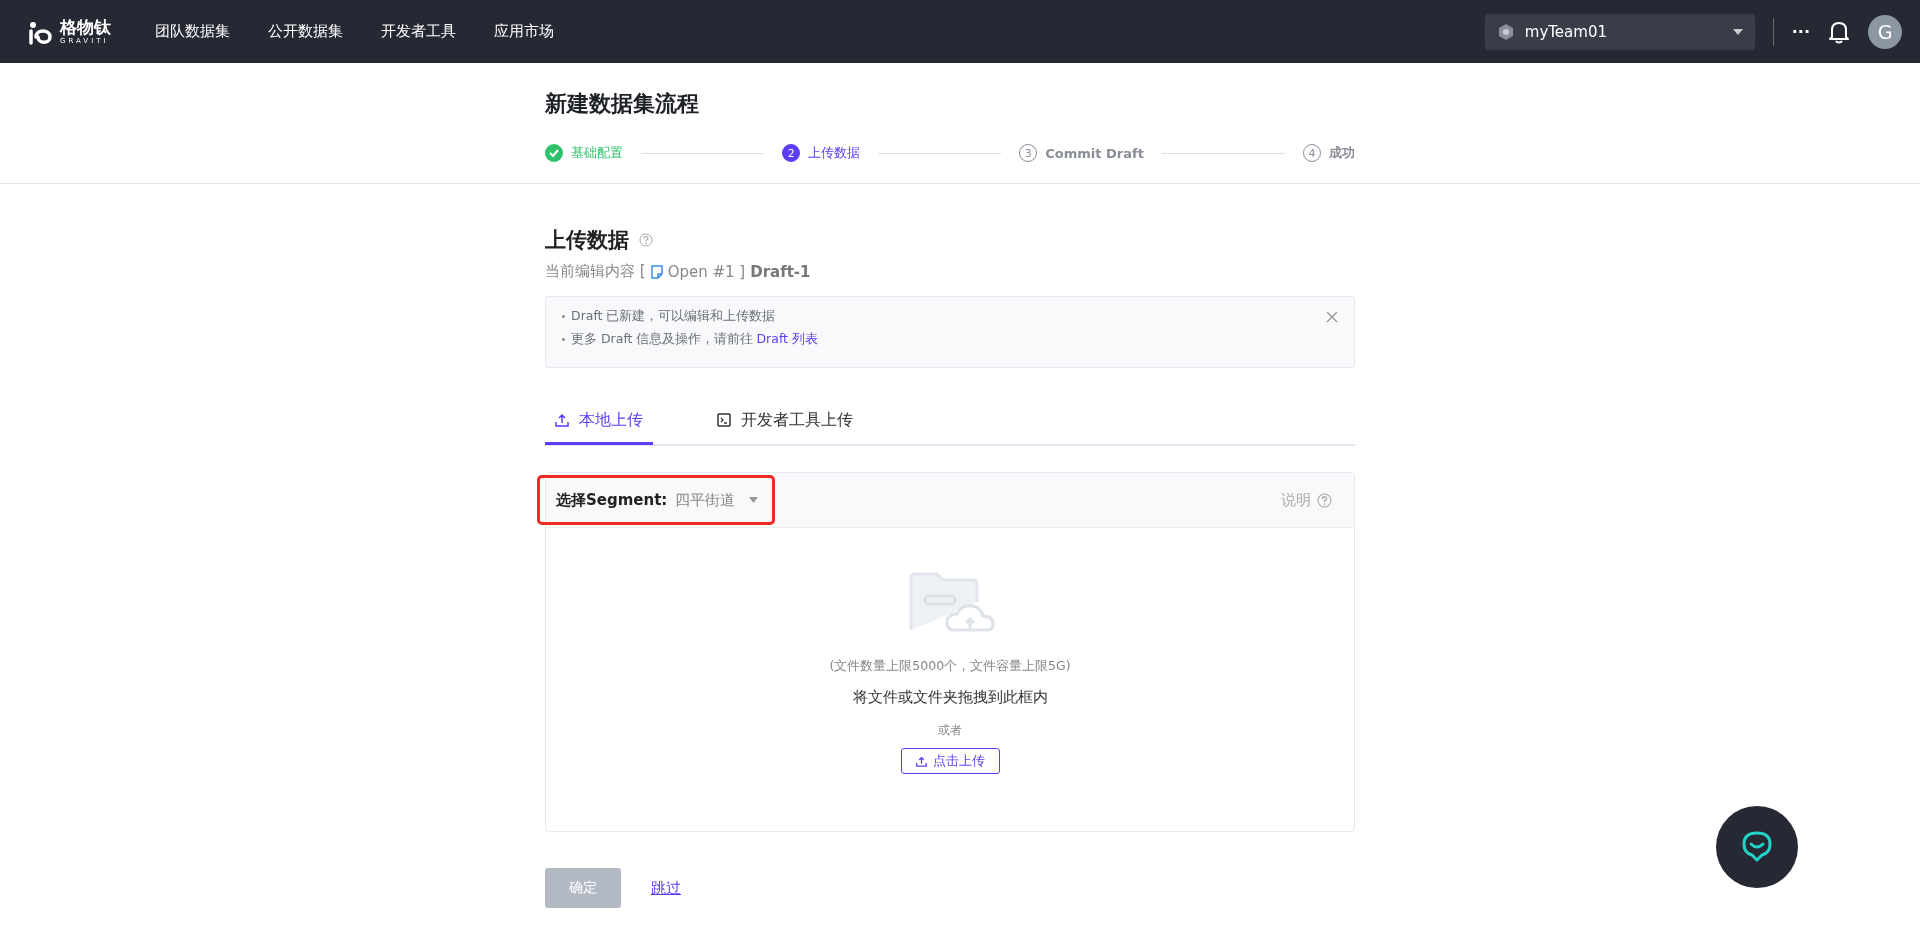  What do you see at coordinates (554, 153) in the screenshot?
I see `check-circle-icon` at bounding box center [554, 153].